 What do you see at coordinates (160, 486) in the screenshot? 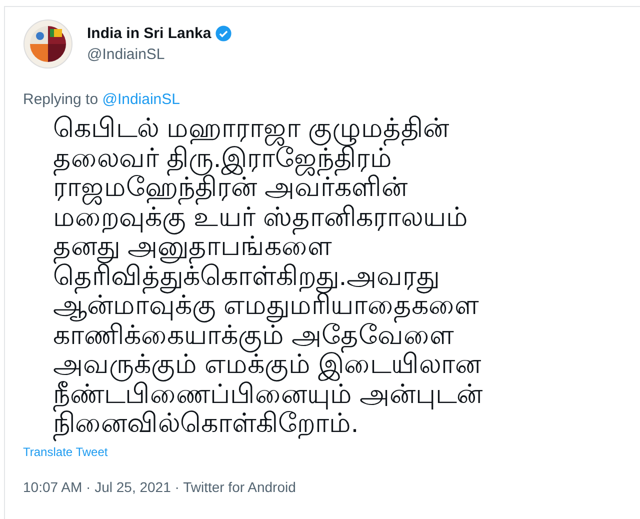
I see `tweet-timestamp: 10:07 AM · Jul 25, 2021 · Twitter for Android` at bounding box center [160, 486].